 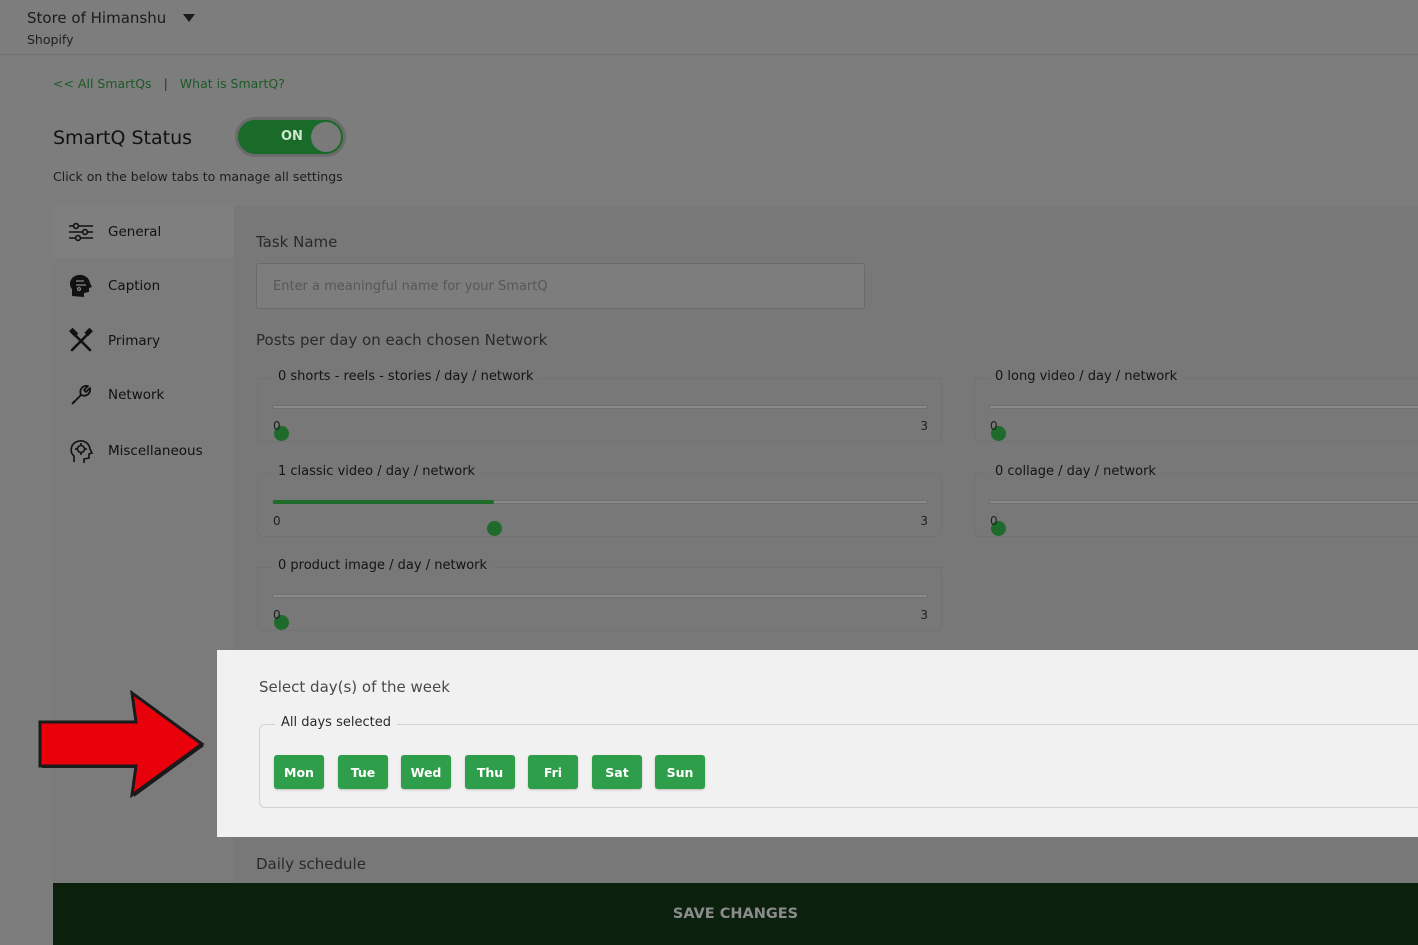 I want to click on sidebar-item-miscellaneous: Miscellaneous, so click(x=143, y=451).